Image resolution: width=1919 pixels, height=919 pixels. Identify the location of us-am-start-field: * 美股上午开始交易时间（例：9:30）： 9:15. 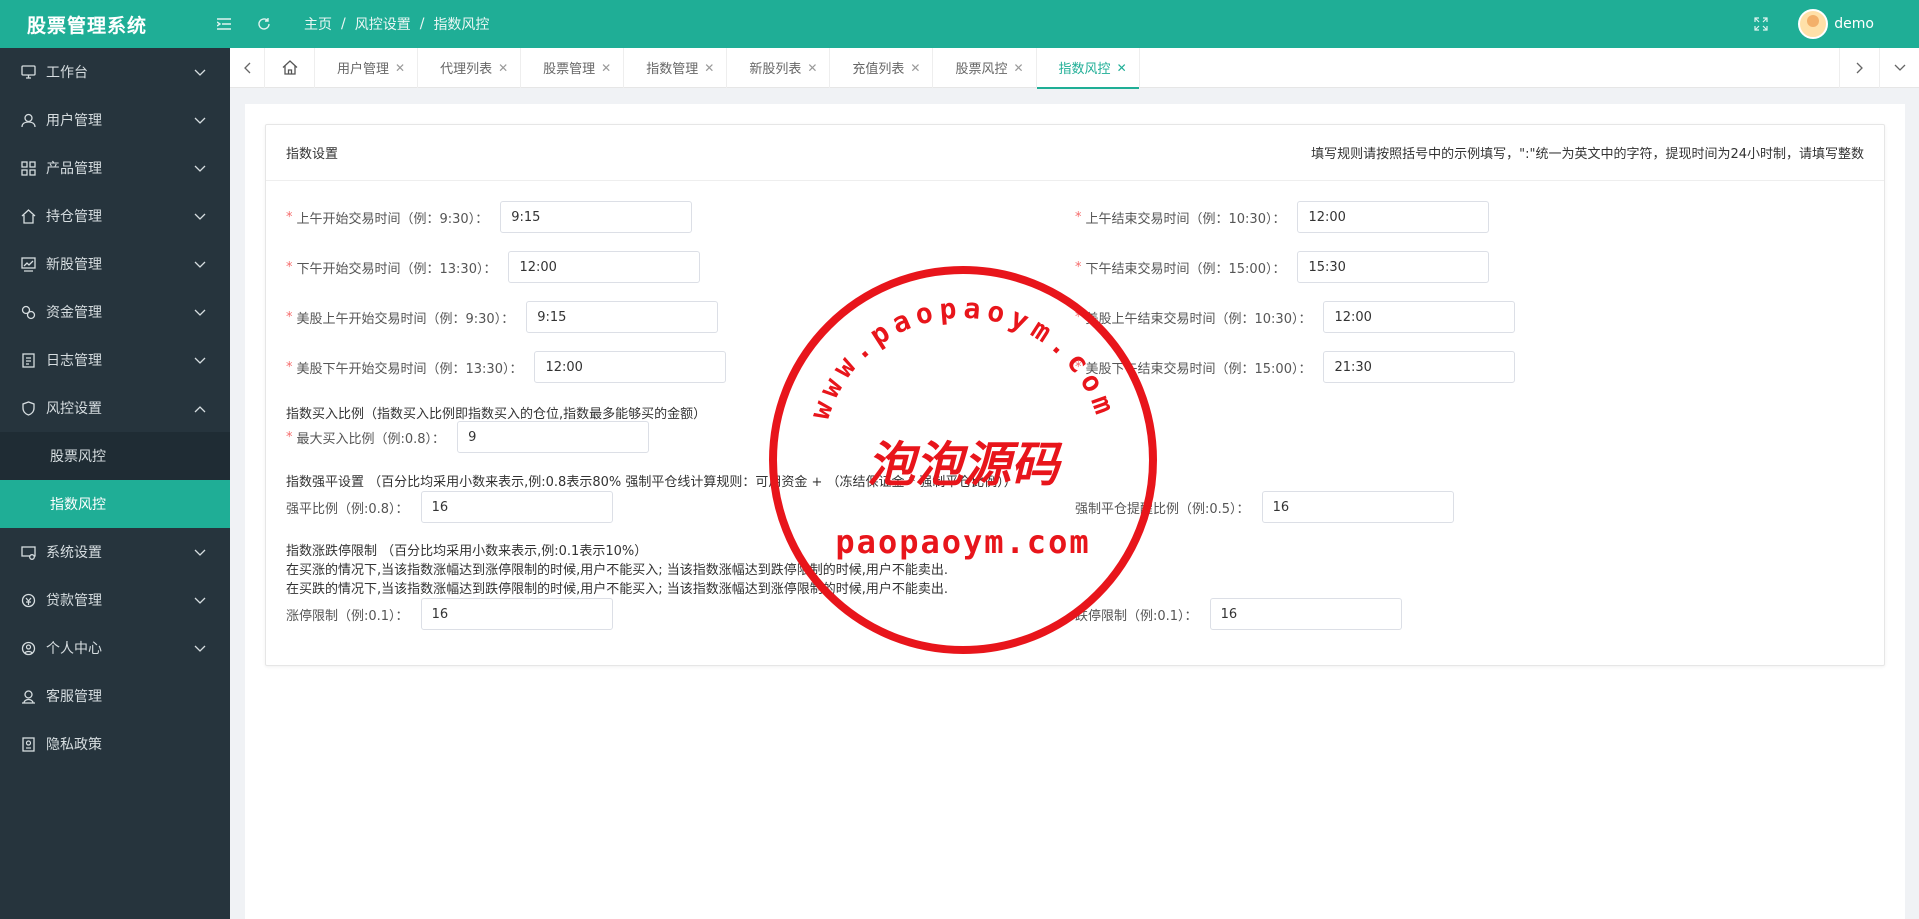
(502, 317).